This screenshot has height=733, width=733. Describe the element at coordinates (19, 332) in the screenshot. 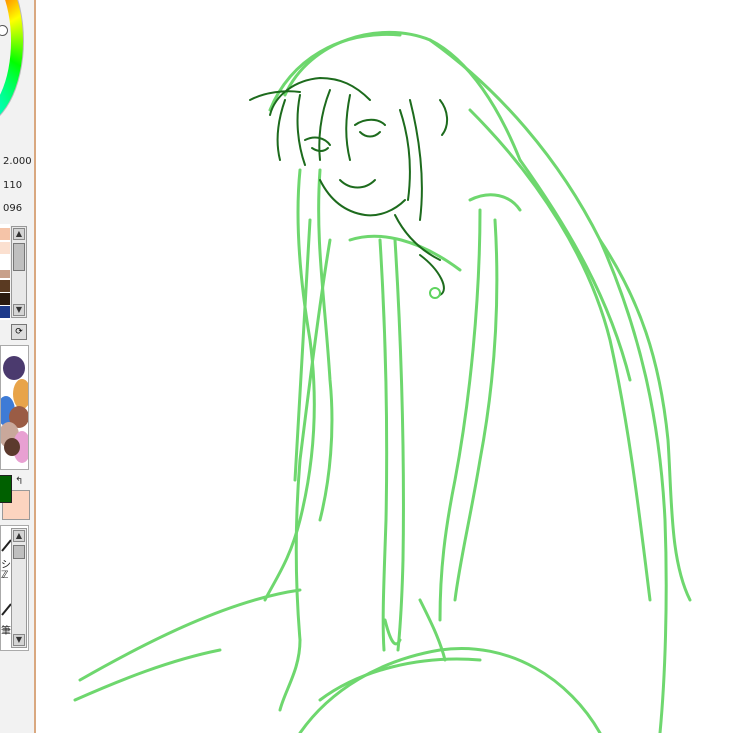

I see `refresh-icon: ⟳` at that location.